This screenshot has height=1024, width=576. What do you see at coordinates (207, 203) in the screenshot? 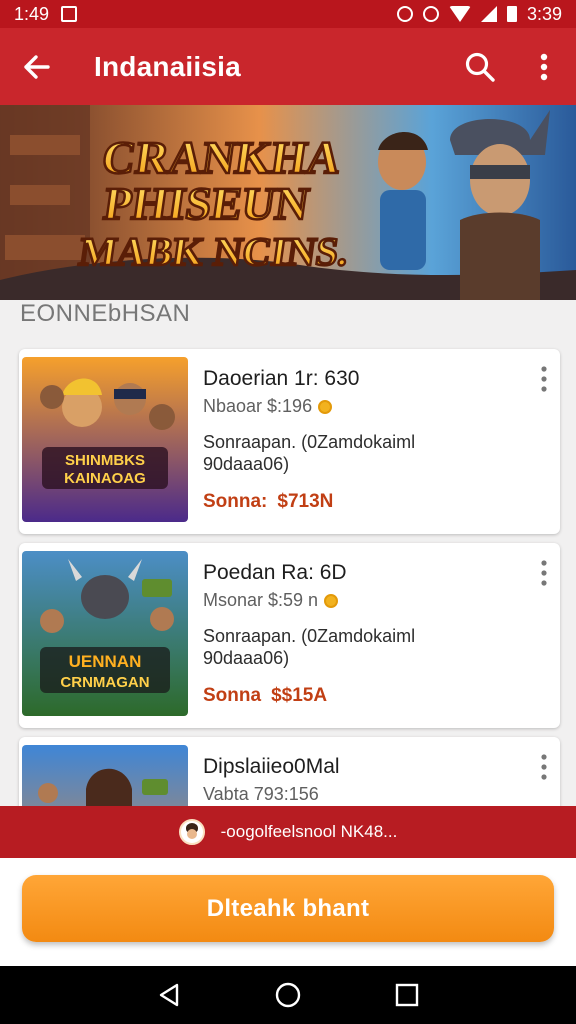
I see `banner-title-line2: PHISEUN` at bounding box center [207, 203].